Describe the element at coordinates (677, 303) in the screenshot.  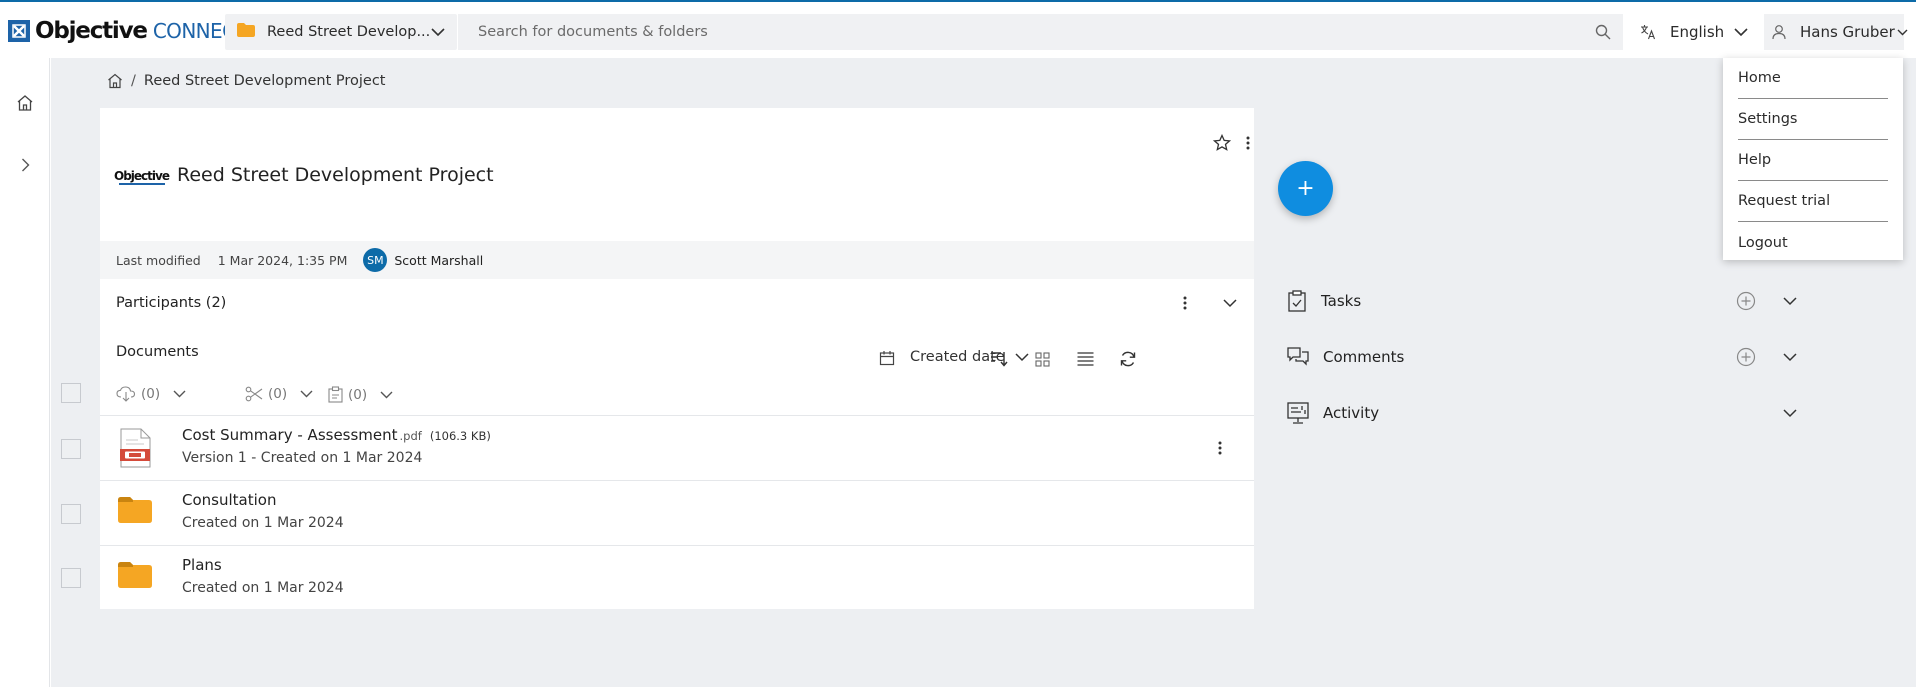
I see `participants-row: Participants (2)` at that location.